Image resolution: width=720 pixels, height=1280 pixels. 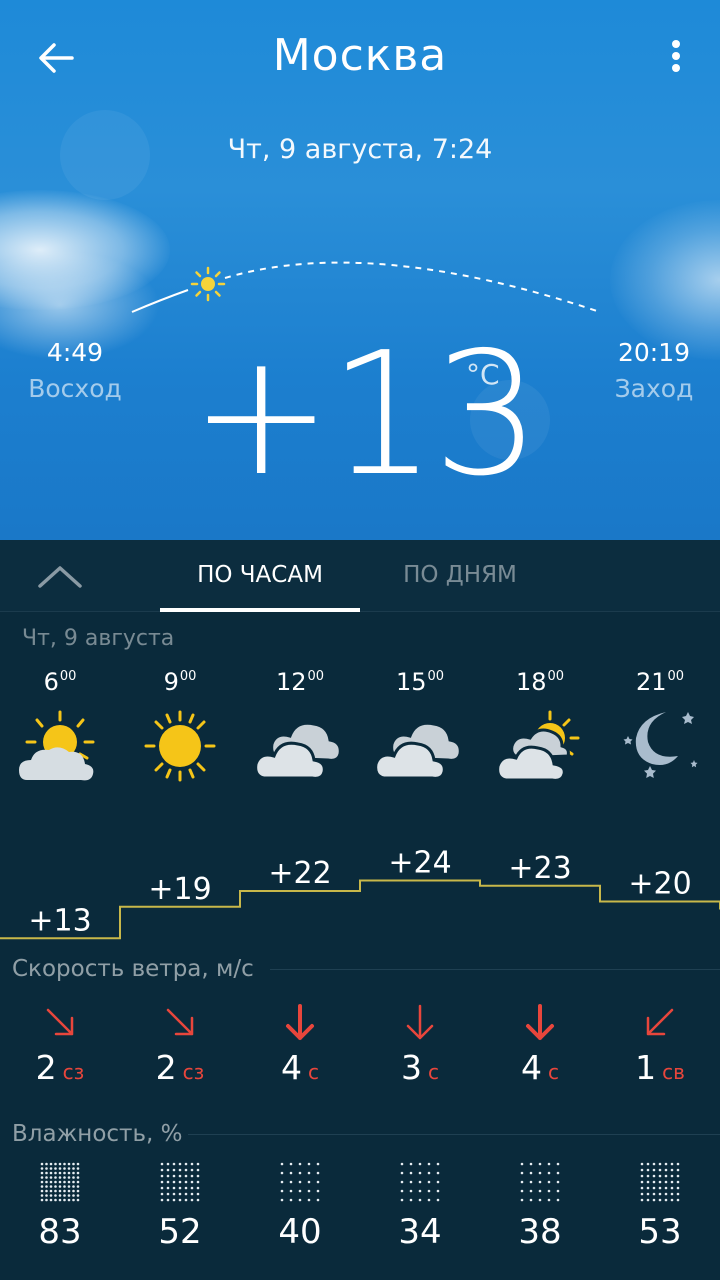 I want to click on more-vert-icon, so click(x=676, y=56).